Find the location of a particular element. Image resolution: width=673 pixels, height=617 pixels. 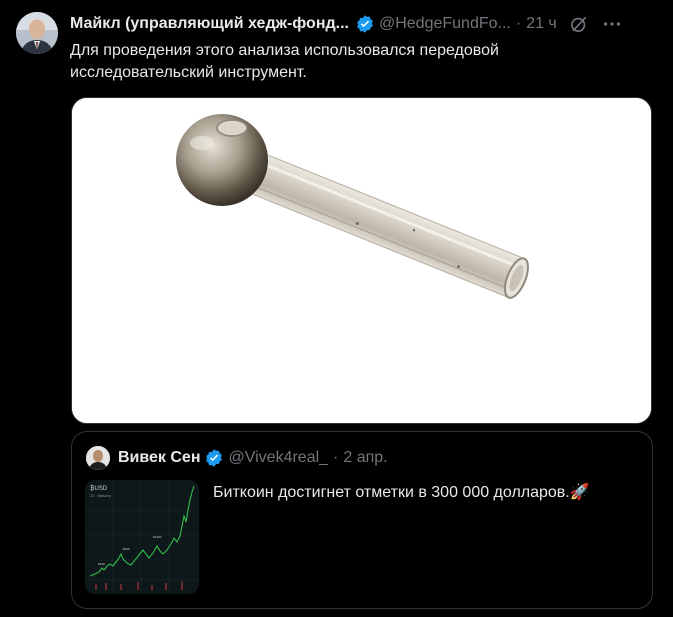

svg-text: $60K is located at coordinates (126, 549).